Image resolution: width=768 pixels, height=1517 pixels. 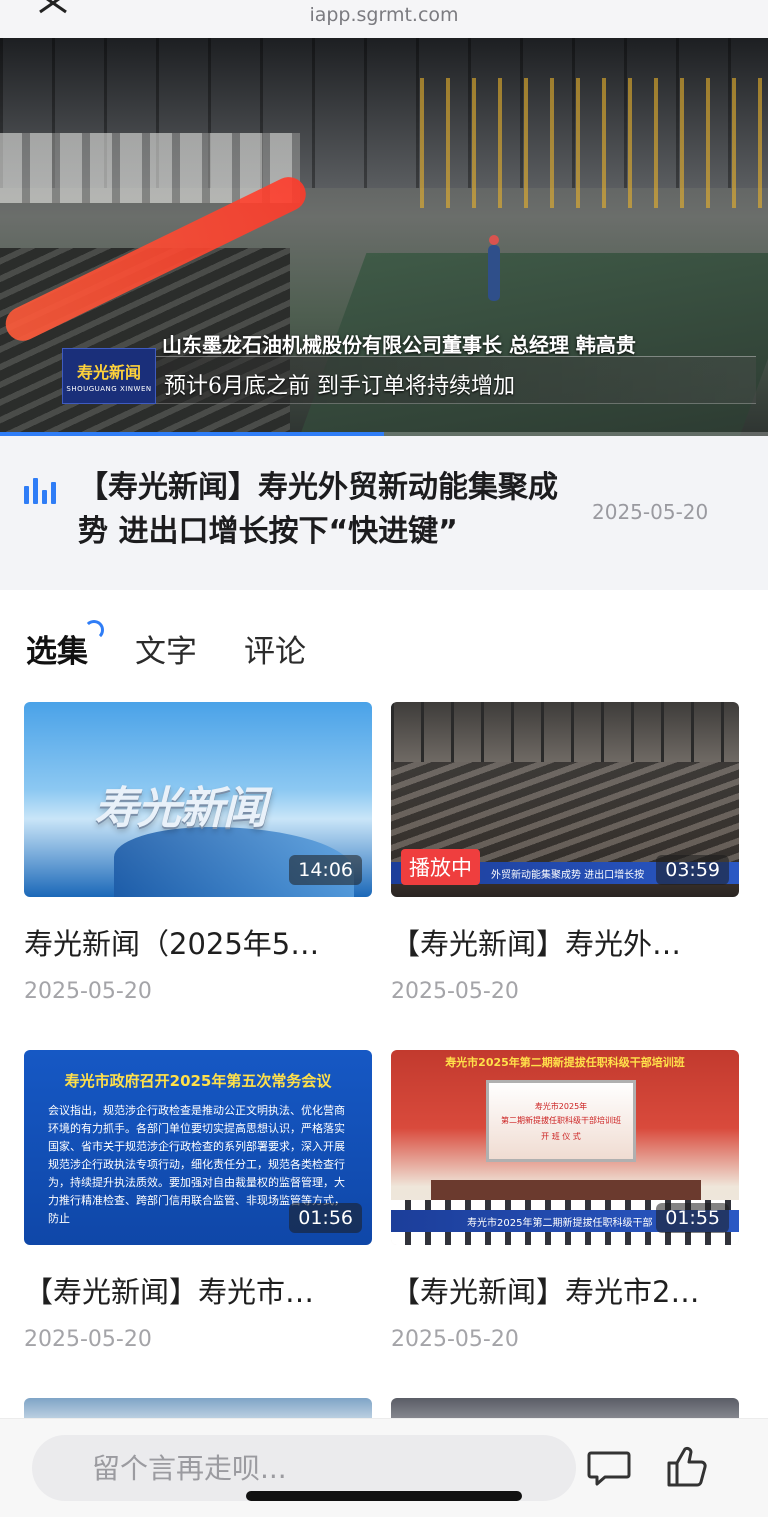 What do you see at coordinates (561, 1136) in the screenshot?
I see `screen-line: 开 班 仪 式` at bounding box center [561, 1136].